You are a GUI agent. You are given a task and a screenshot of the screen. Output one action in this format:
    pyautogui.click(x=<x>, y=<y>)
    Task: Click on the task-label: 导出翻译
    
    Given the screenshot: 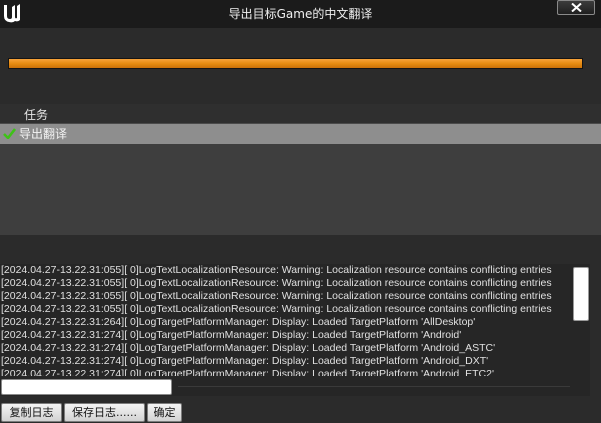 What is the action you would take?
    pyautogui.click(x=43, y=134)
    